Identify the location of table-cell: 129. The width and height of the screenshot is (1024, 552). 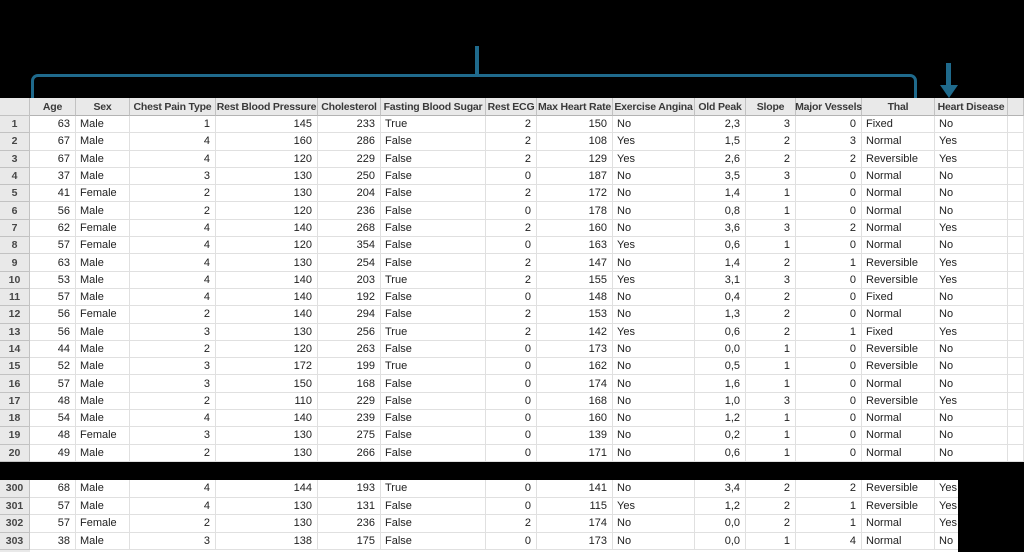
(575, 159).